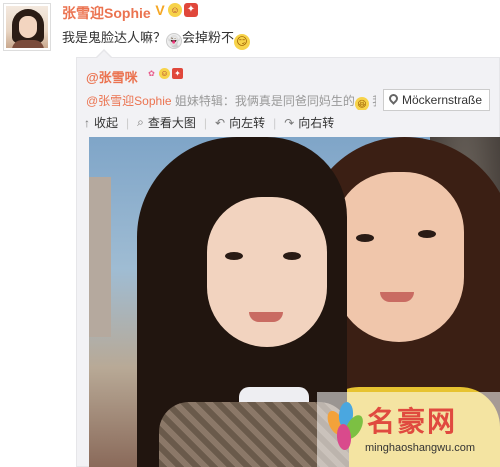 The image size is (500, 467). What do you see at coordinates (412, 421) in the screenshot?
I see `watermark-name: 名豪网` at bounding box center [412, 421].